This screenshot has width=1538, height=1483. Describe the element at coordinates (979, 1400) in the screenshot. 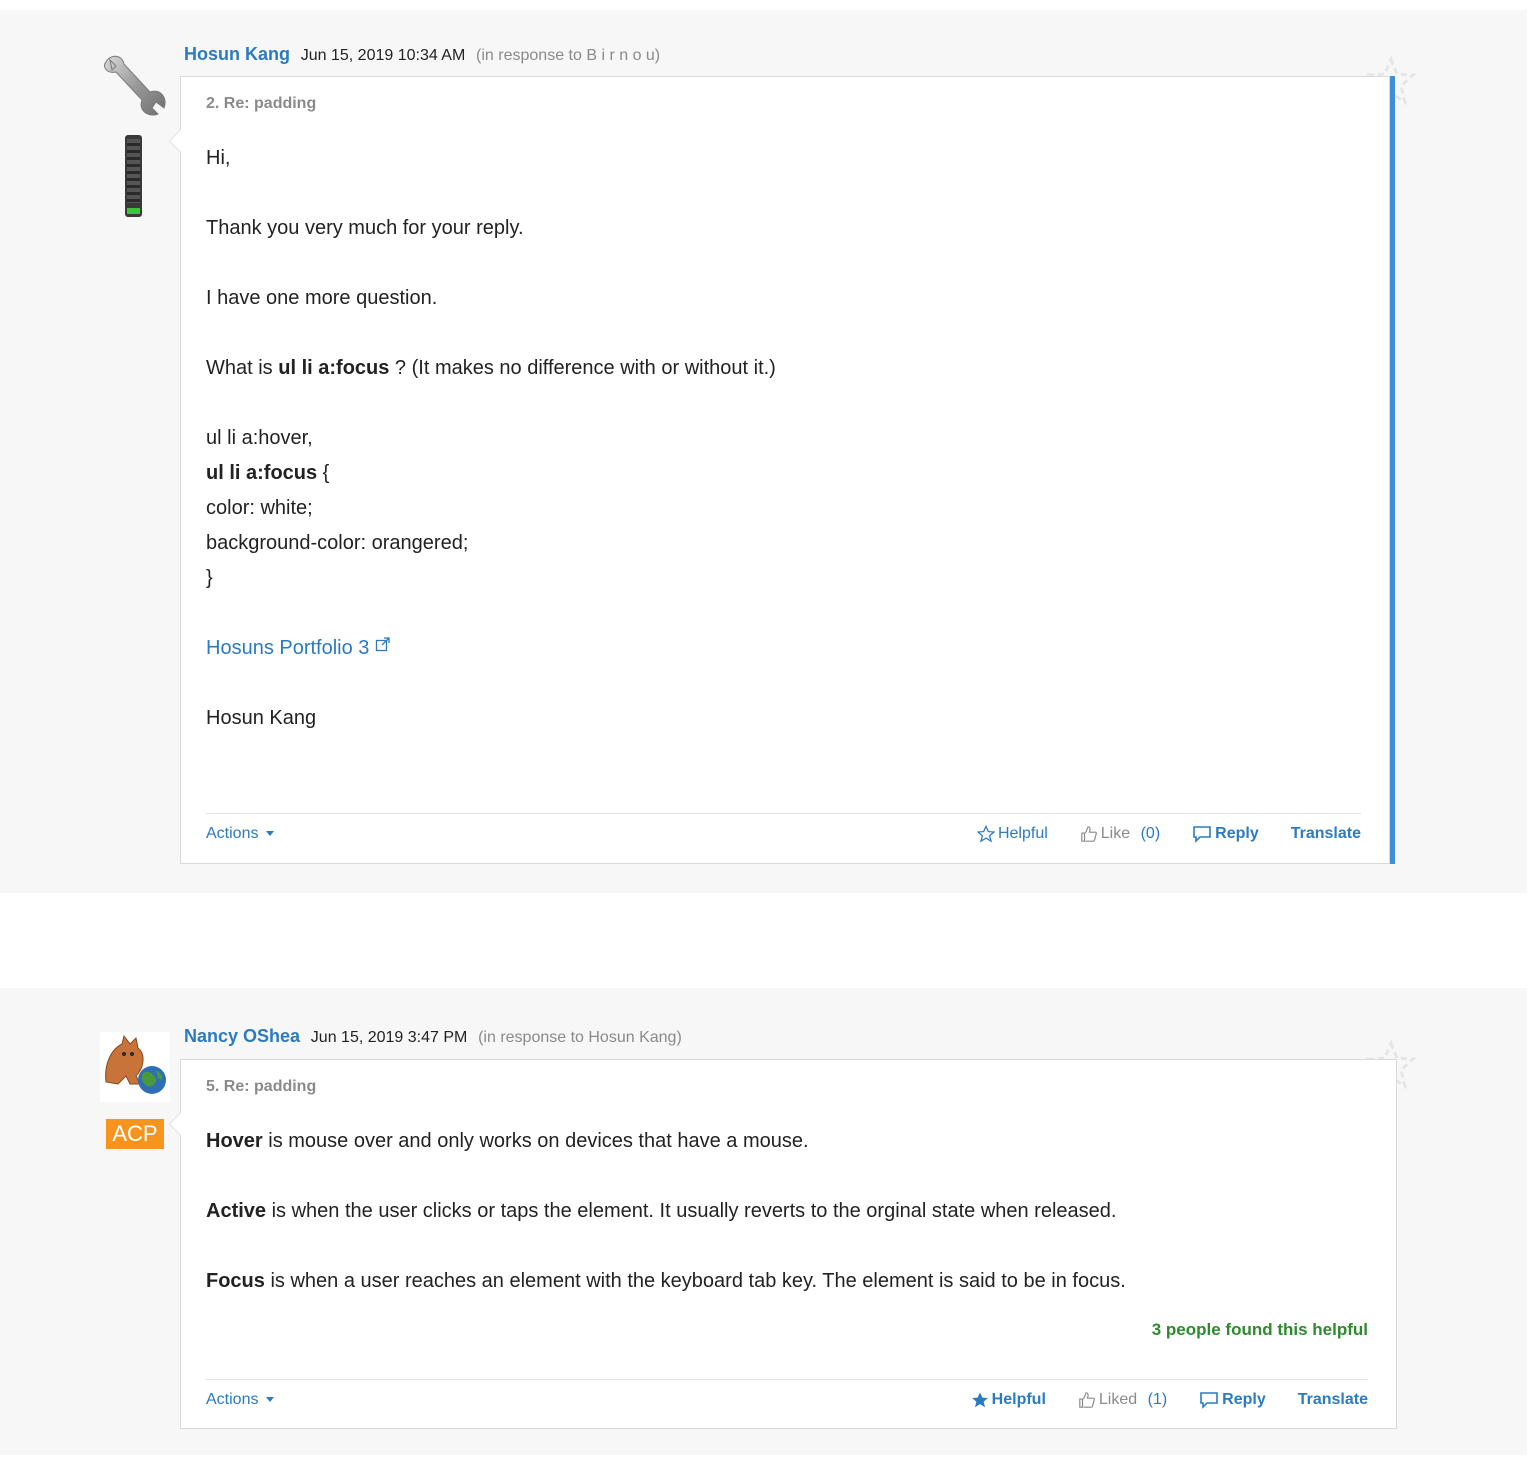

I see `star-filled-icon` at that location.